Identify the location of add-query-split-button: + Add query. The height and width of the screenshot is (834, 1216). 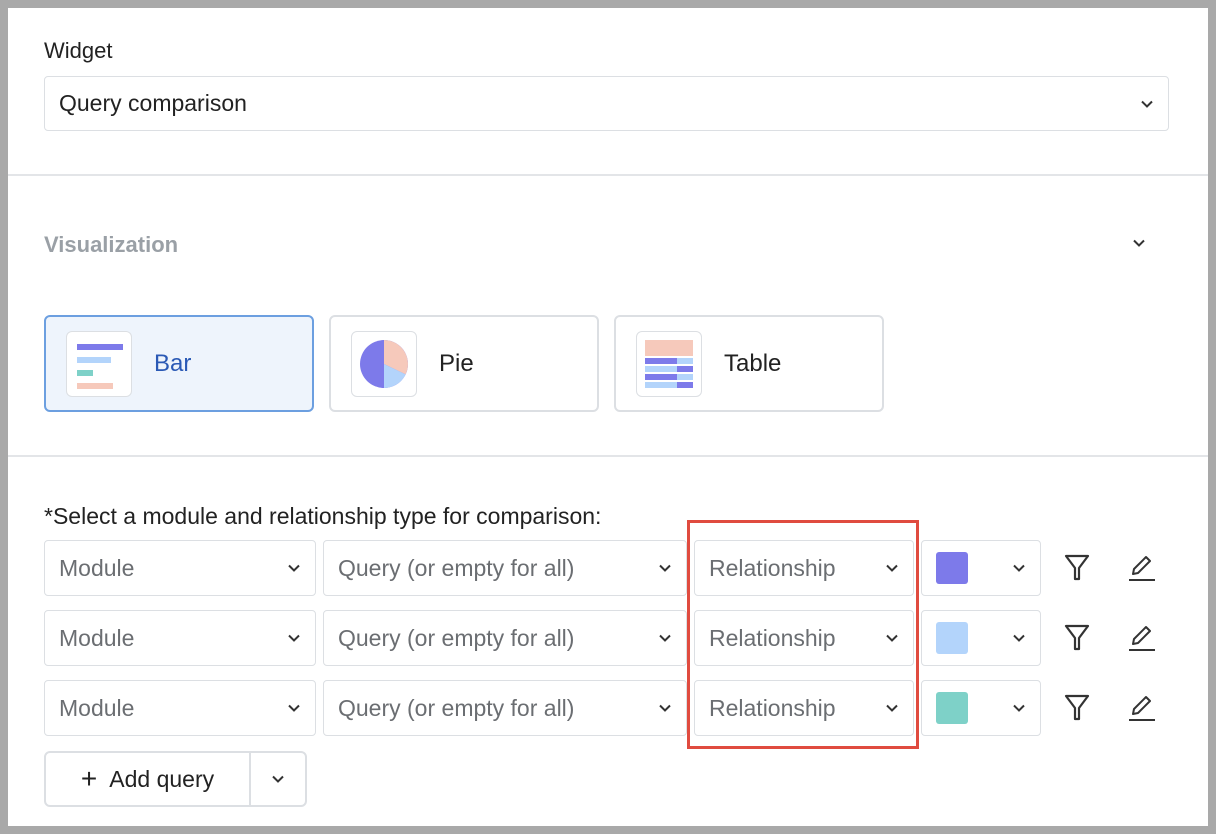
(175, 779).